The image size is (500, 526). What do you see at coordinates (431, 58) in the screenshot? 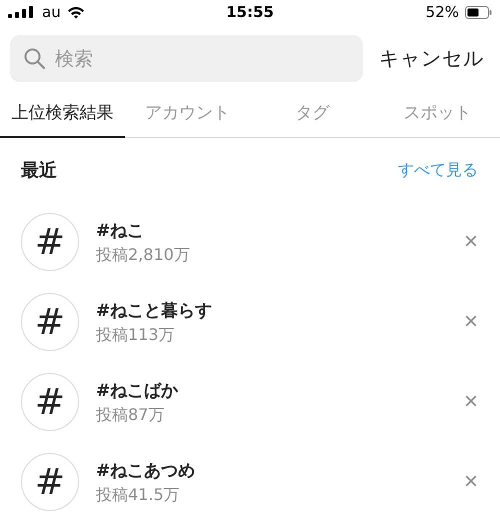
I see `cancel-button: キャンセル` at bounding box center [431, 58].